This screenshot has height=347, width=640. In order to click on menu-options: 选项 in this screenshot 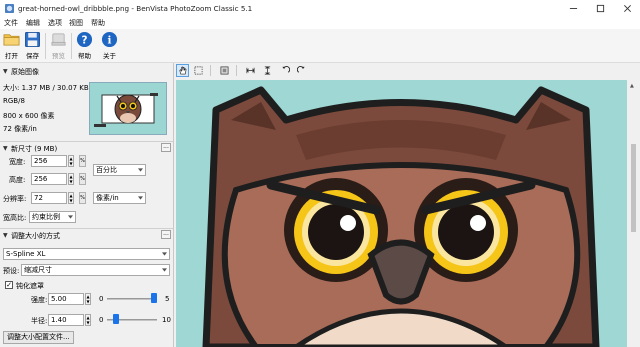, I will do `click(55, 23)`.